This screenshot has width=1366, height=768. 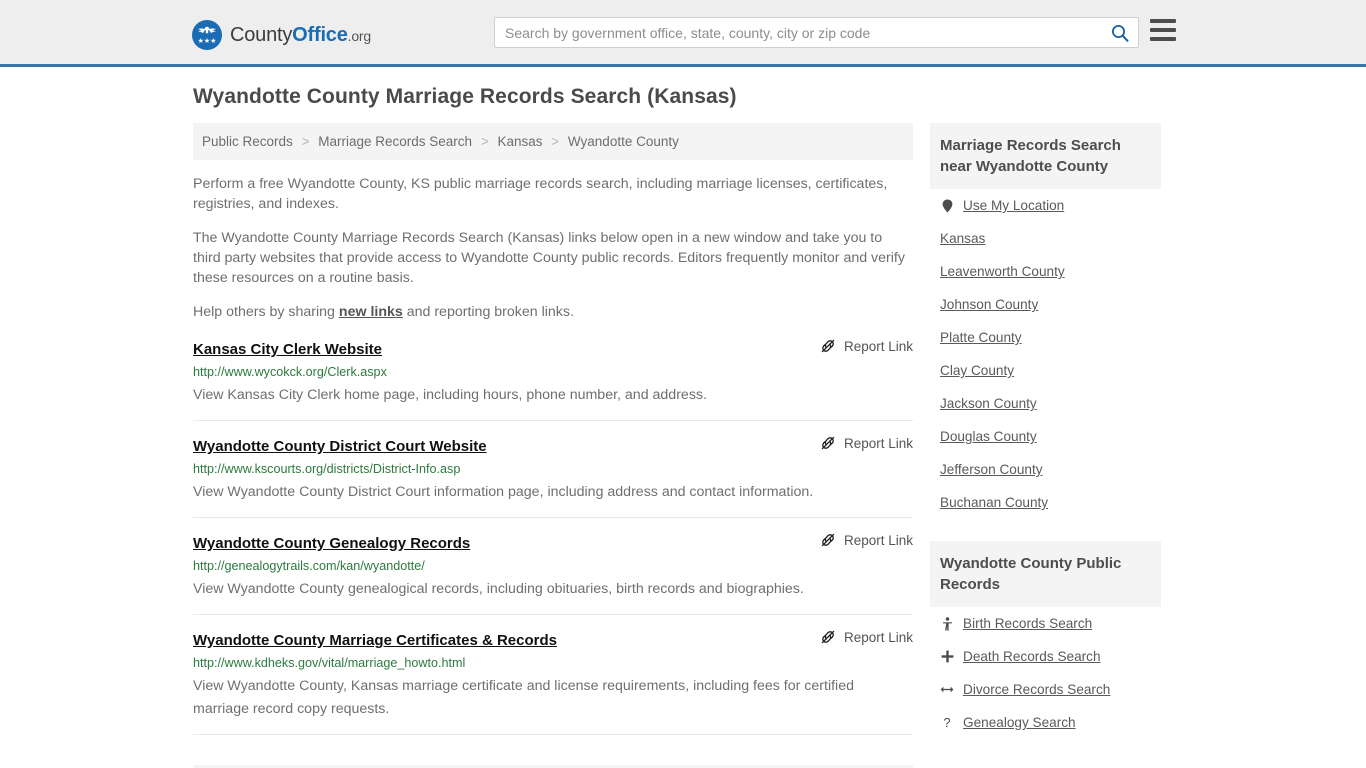 I want to click on intro-p3-post: and reporting broken links., so click(x=488, y=312).